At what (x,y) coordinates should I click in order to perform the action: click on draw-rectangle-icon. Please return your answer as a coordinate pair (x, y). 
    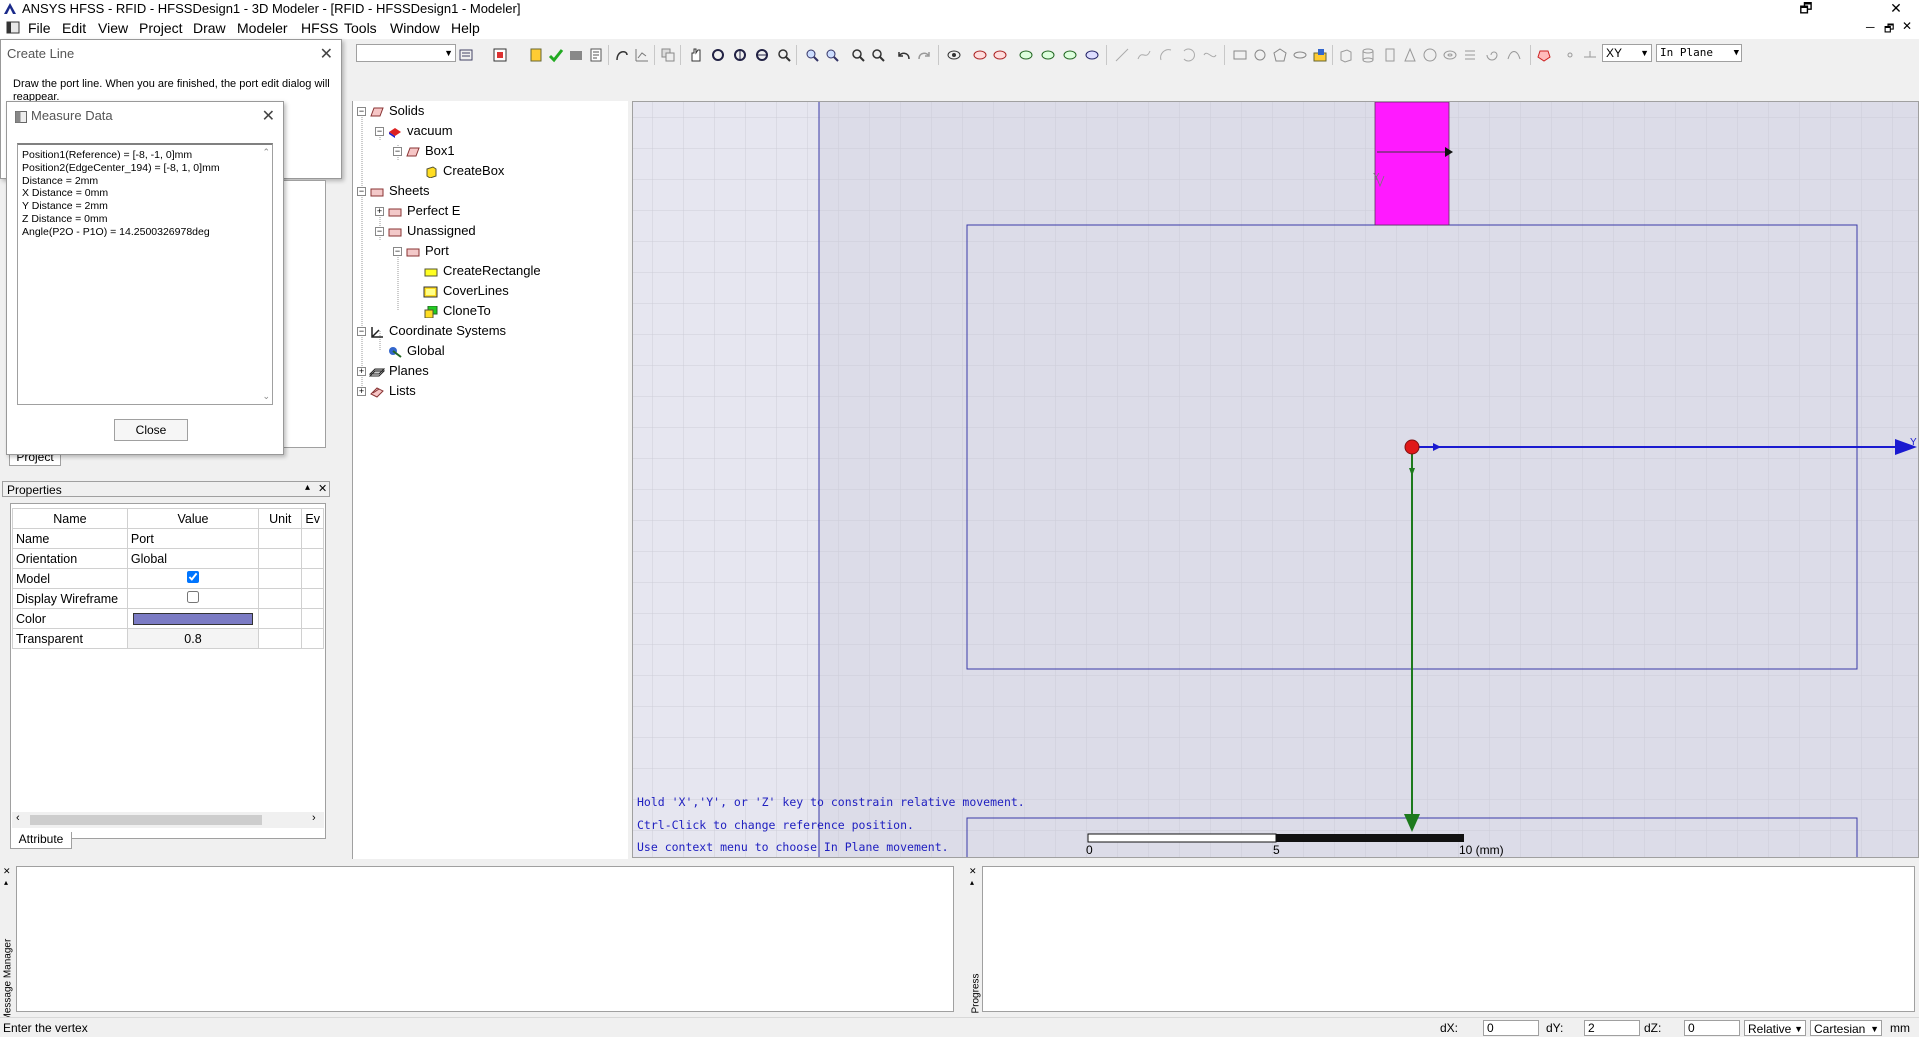
    Looking at the image, I should click on (1240, 55).